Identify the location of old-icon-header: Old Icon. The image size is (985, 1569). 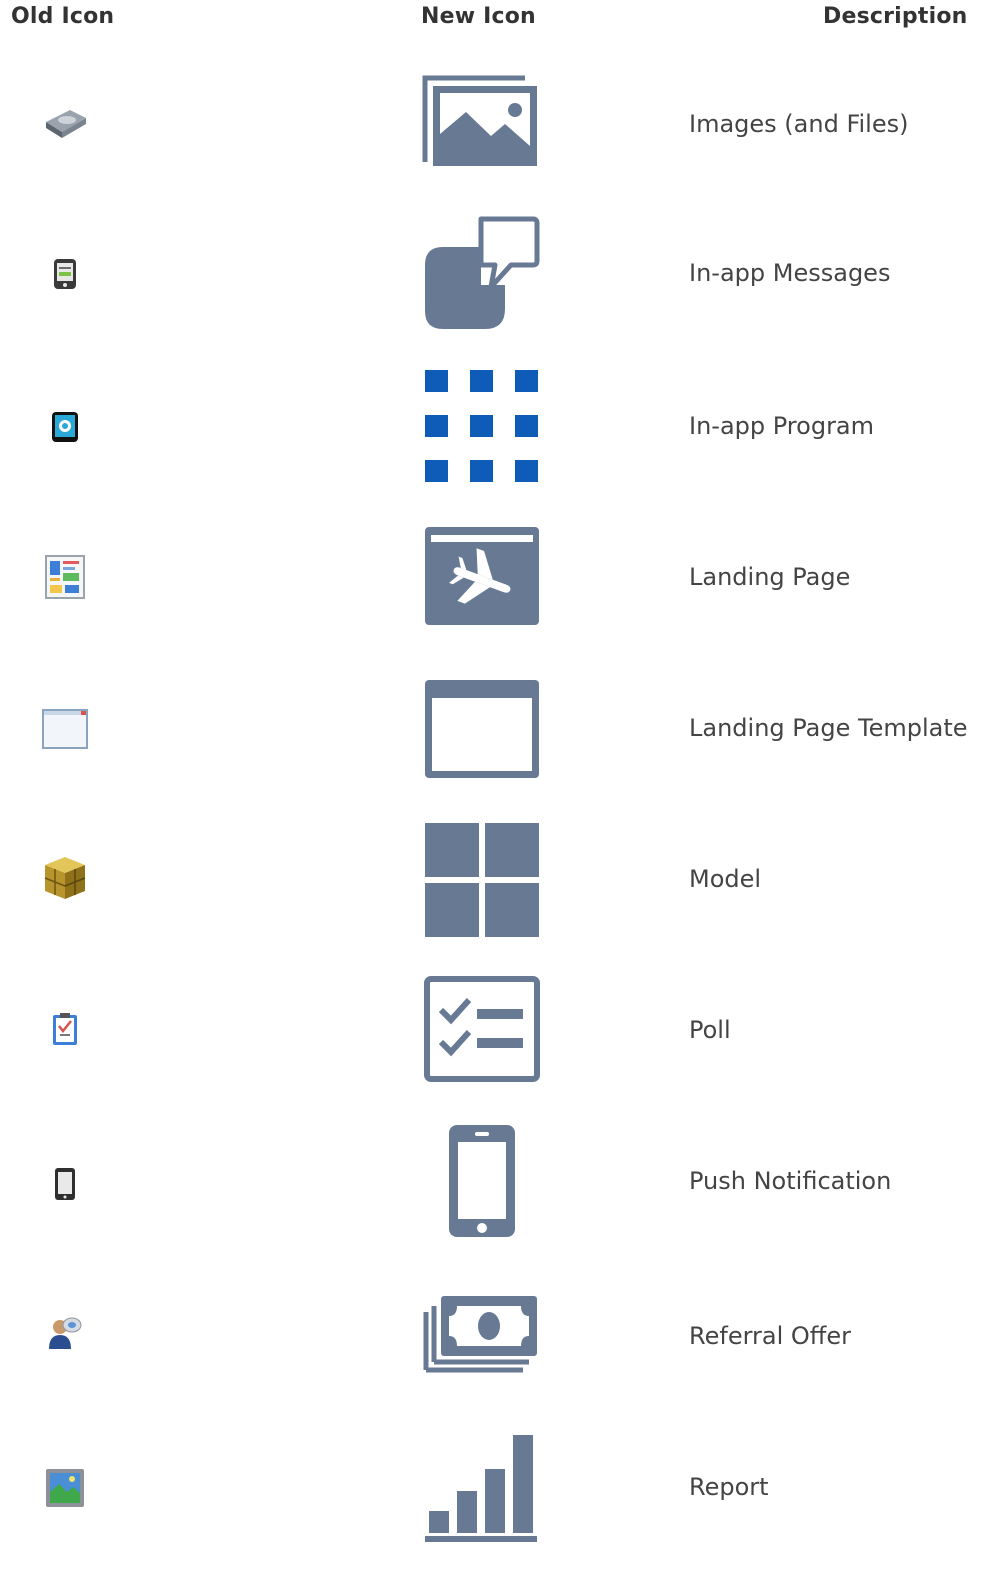
(63, 16).